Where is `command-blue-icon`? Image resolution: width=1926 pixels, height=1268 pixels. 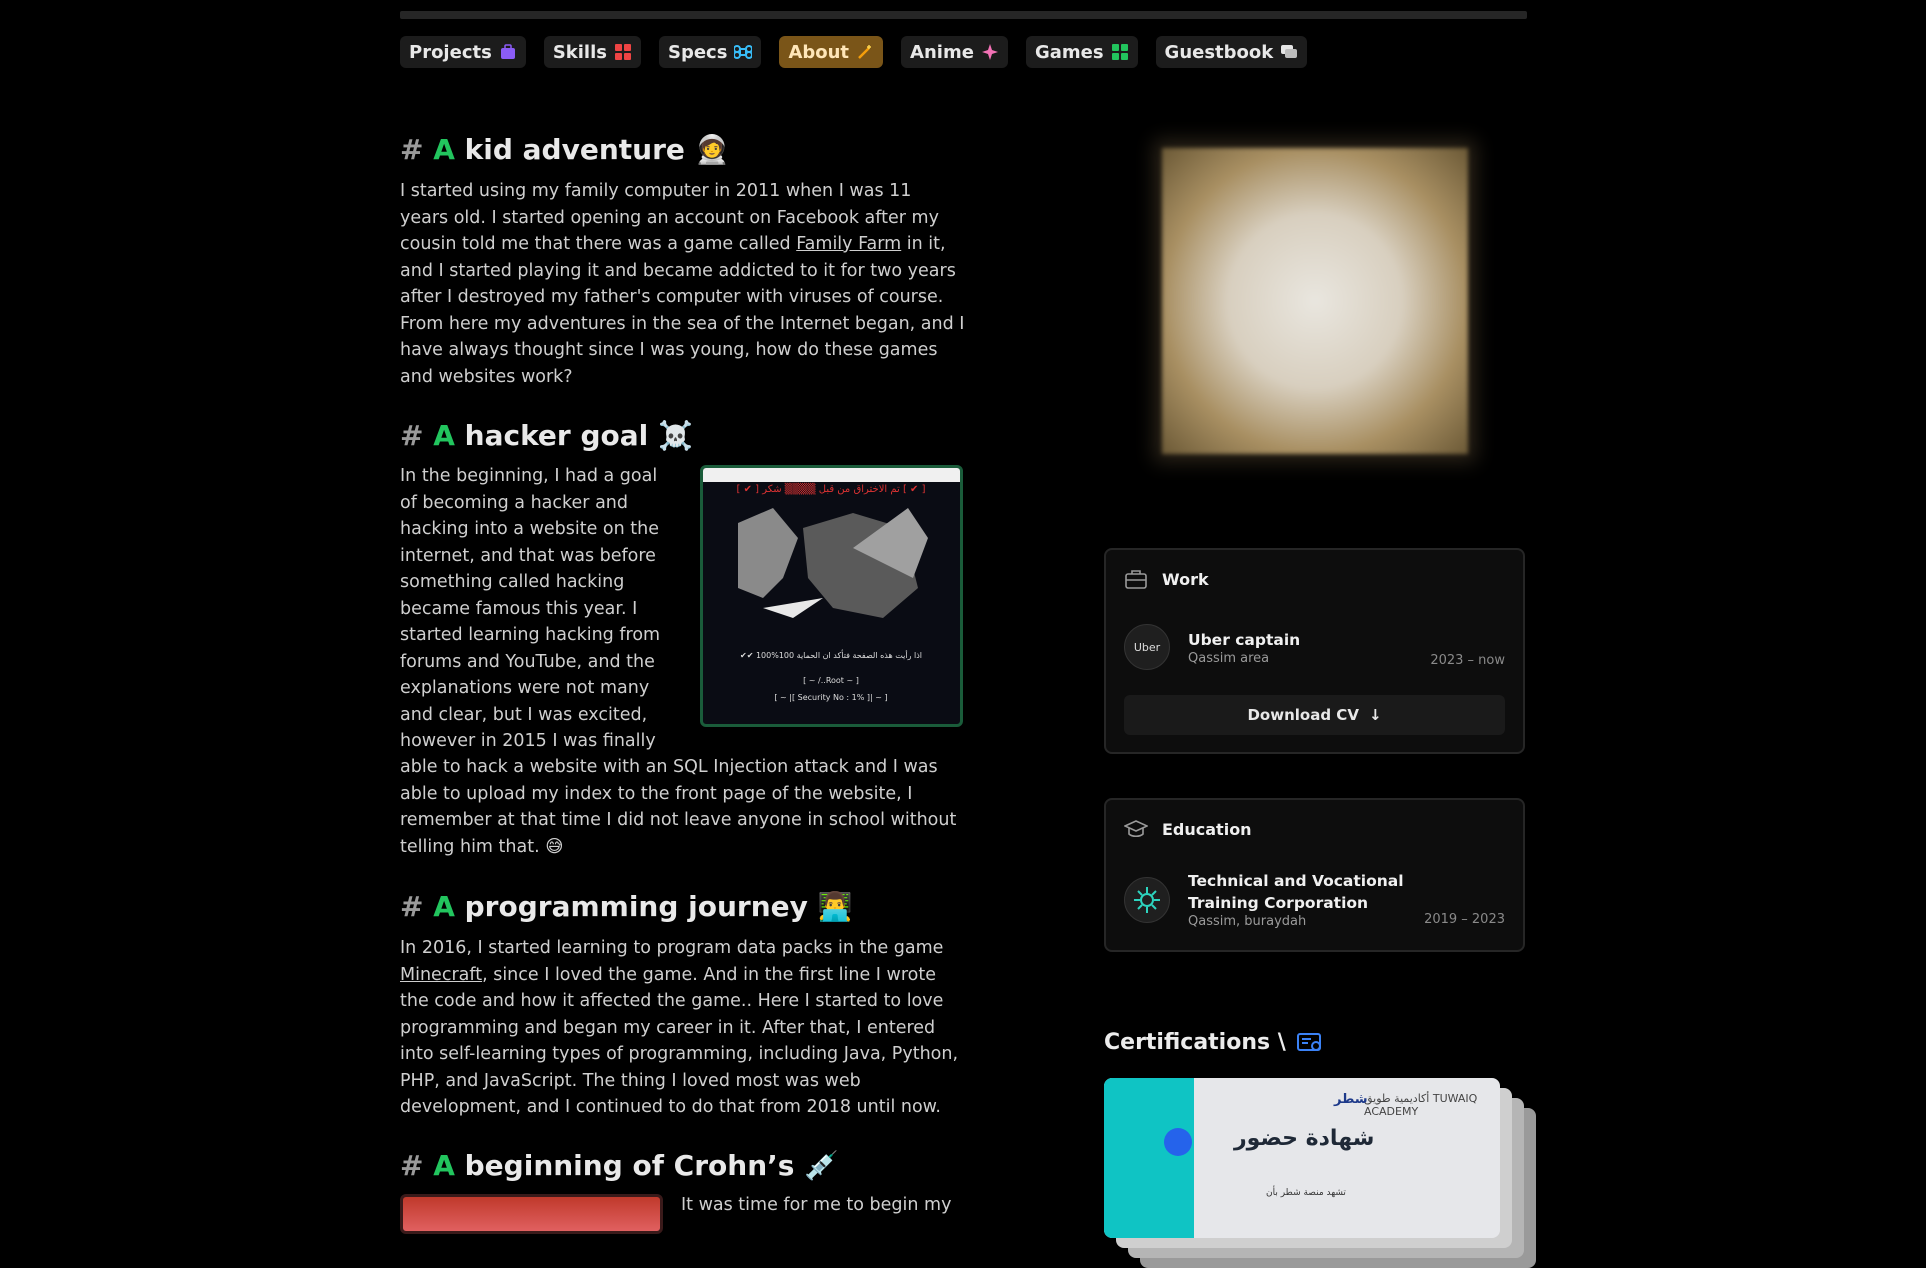 command-blue-icon is located at coordinates (743, 52).